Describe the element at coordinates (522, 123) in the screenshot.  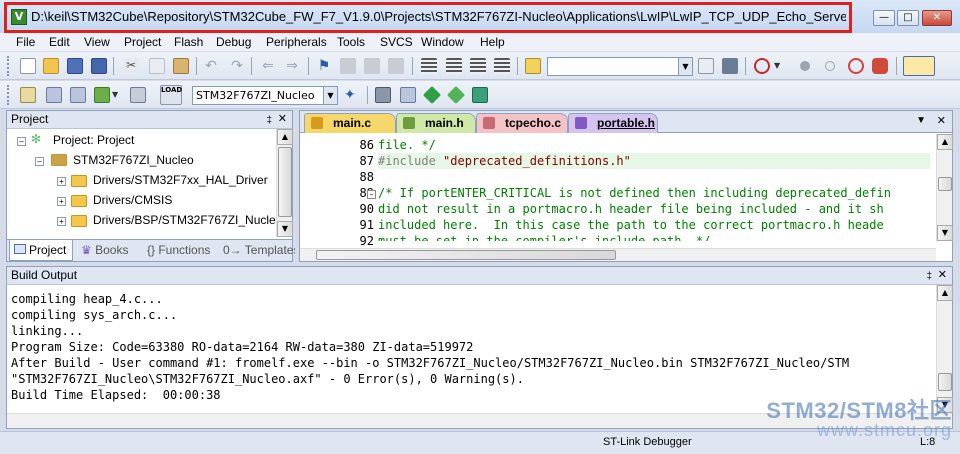
I see `tab-tcpecho-c: tcpecho.c` at that location.